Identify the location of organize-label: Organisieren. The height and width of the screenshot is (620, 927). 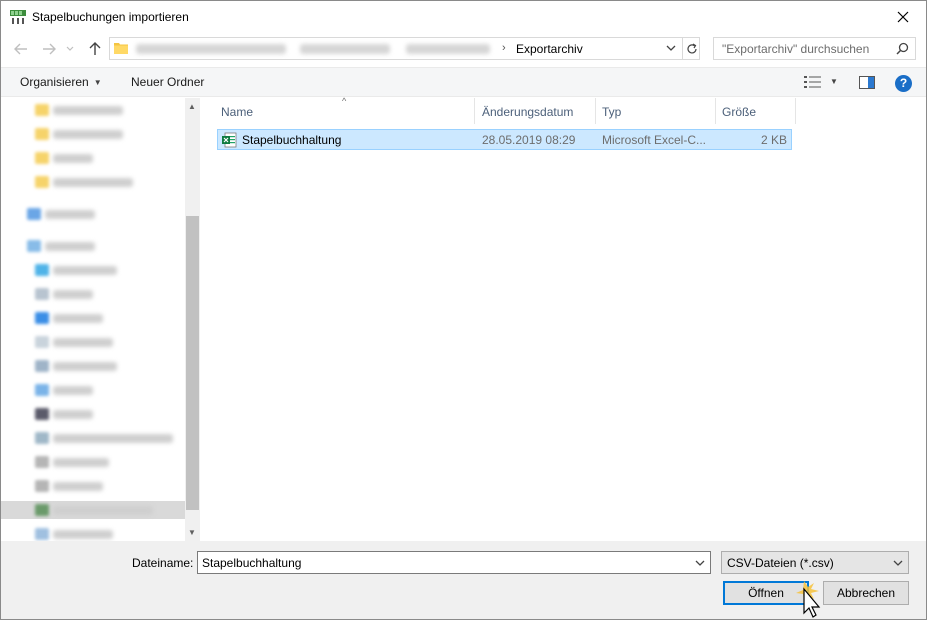
(54, 82).